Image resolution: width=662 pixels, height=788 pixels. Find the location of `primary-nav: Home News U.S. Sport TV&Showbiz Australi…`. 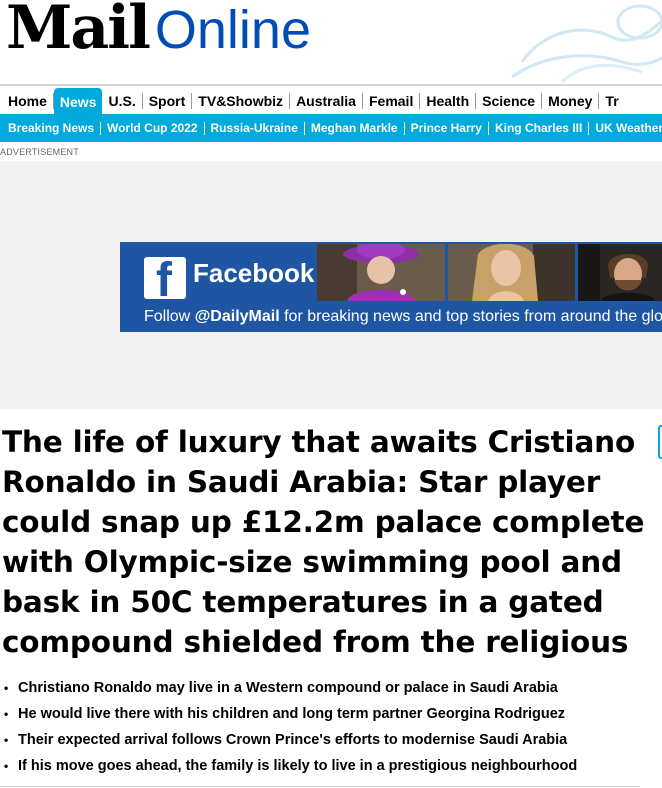

primary-nav: Home News U.S. Sport TV&Showbiz Australi… is located at coordinates (331, 100).